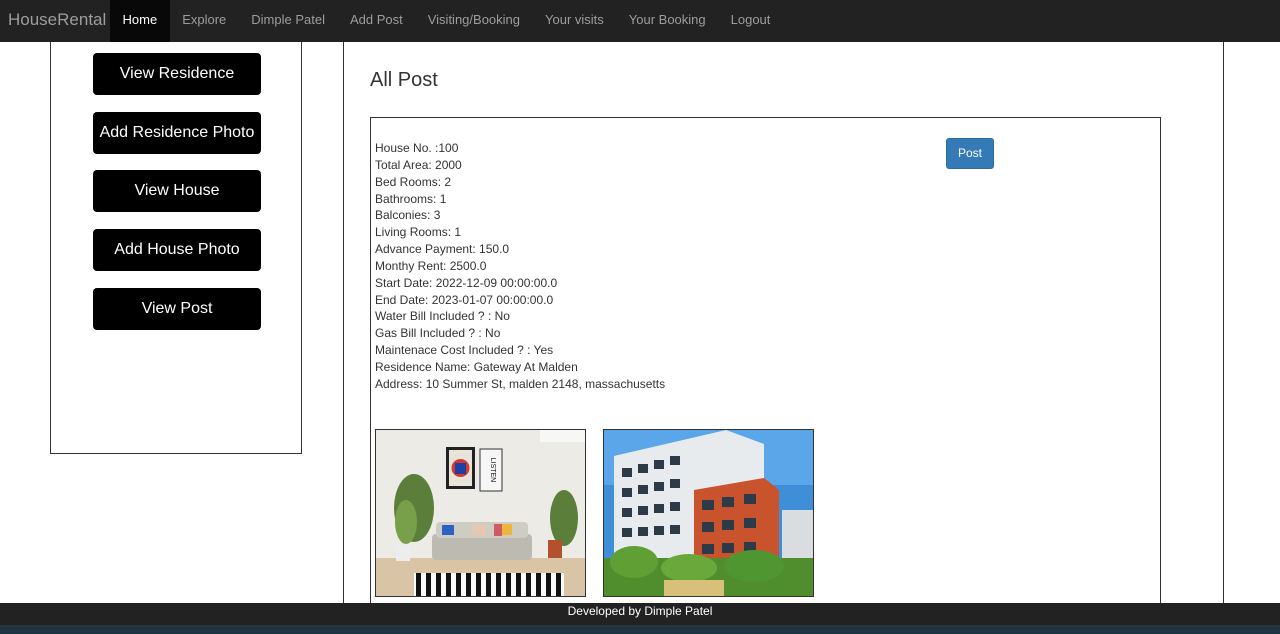 This screenshot has width=1280, height=634. Describe the element at coordinates (177, 191) in the screenshot. I see `view-house-button: View House` at that location.